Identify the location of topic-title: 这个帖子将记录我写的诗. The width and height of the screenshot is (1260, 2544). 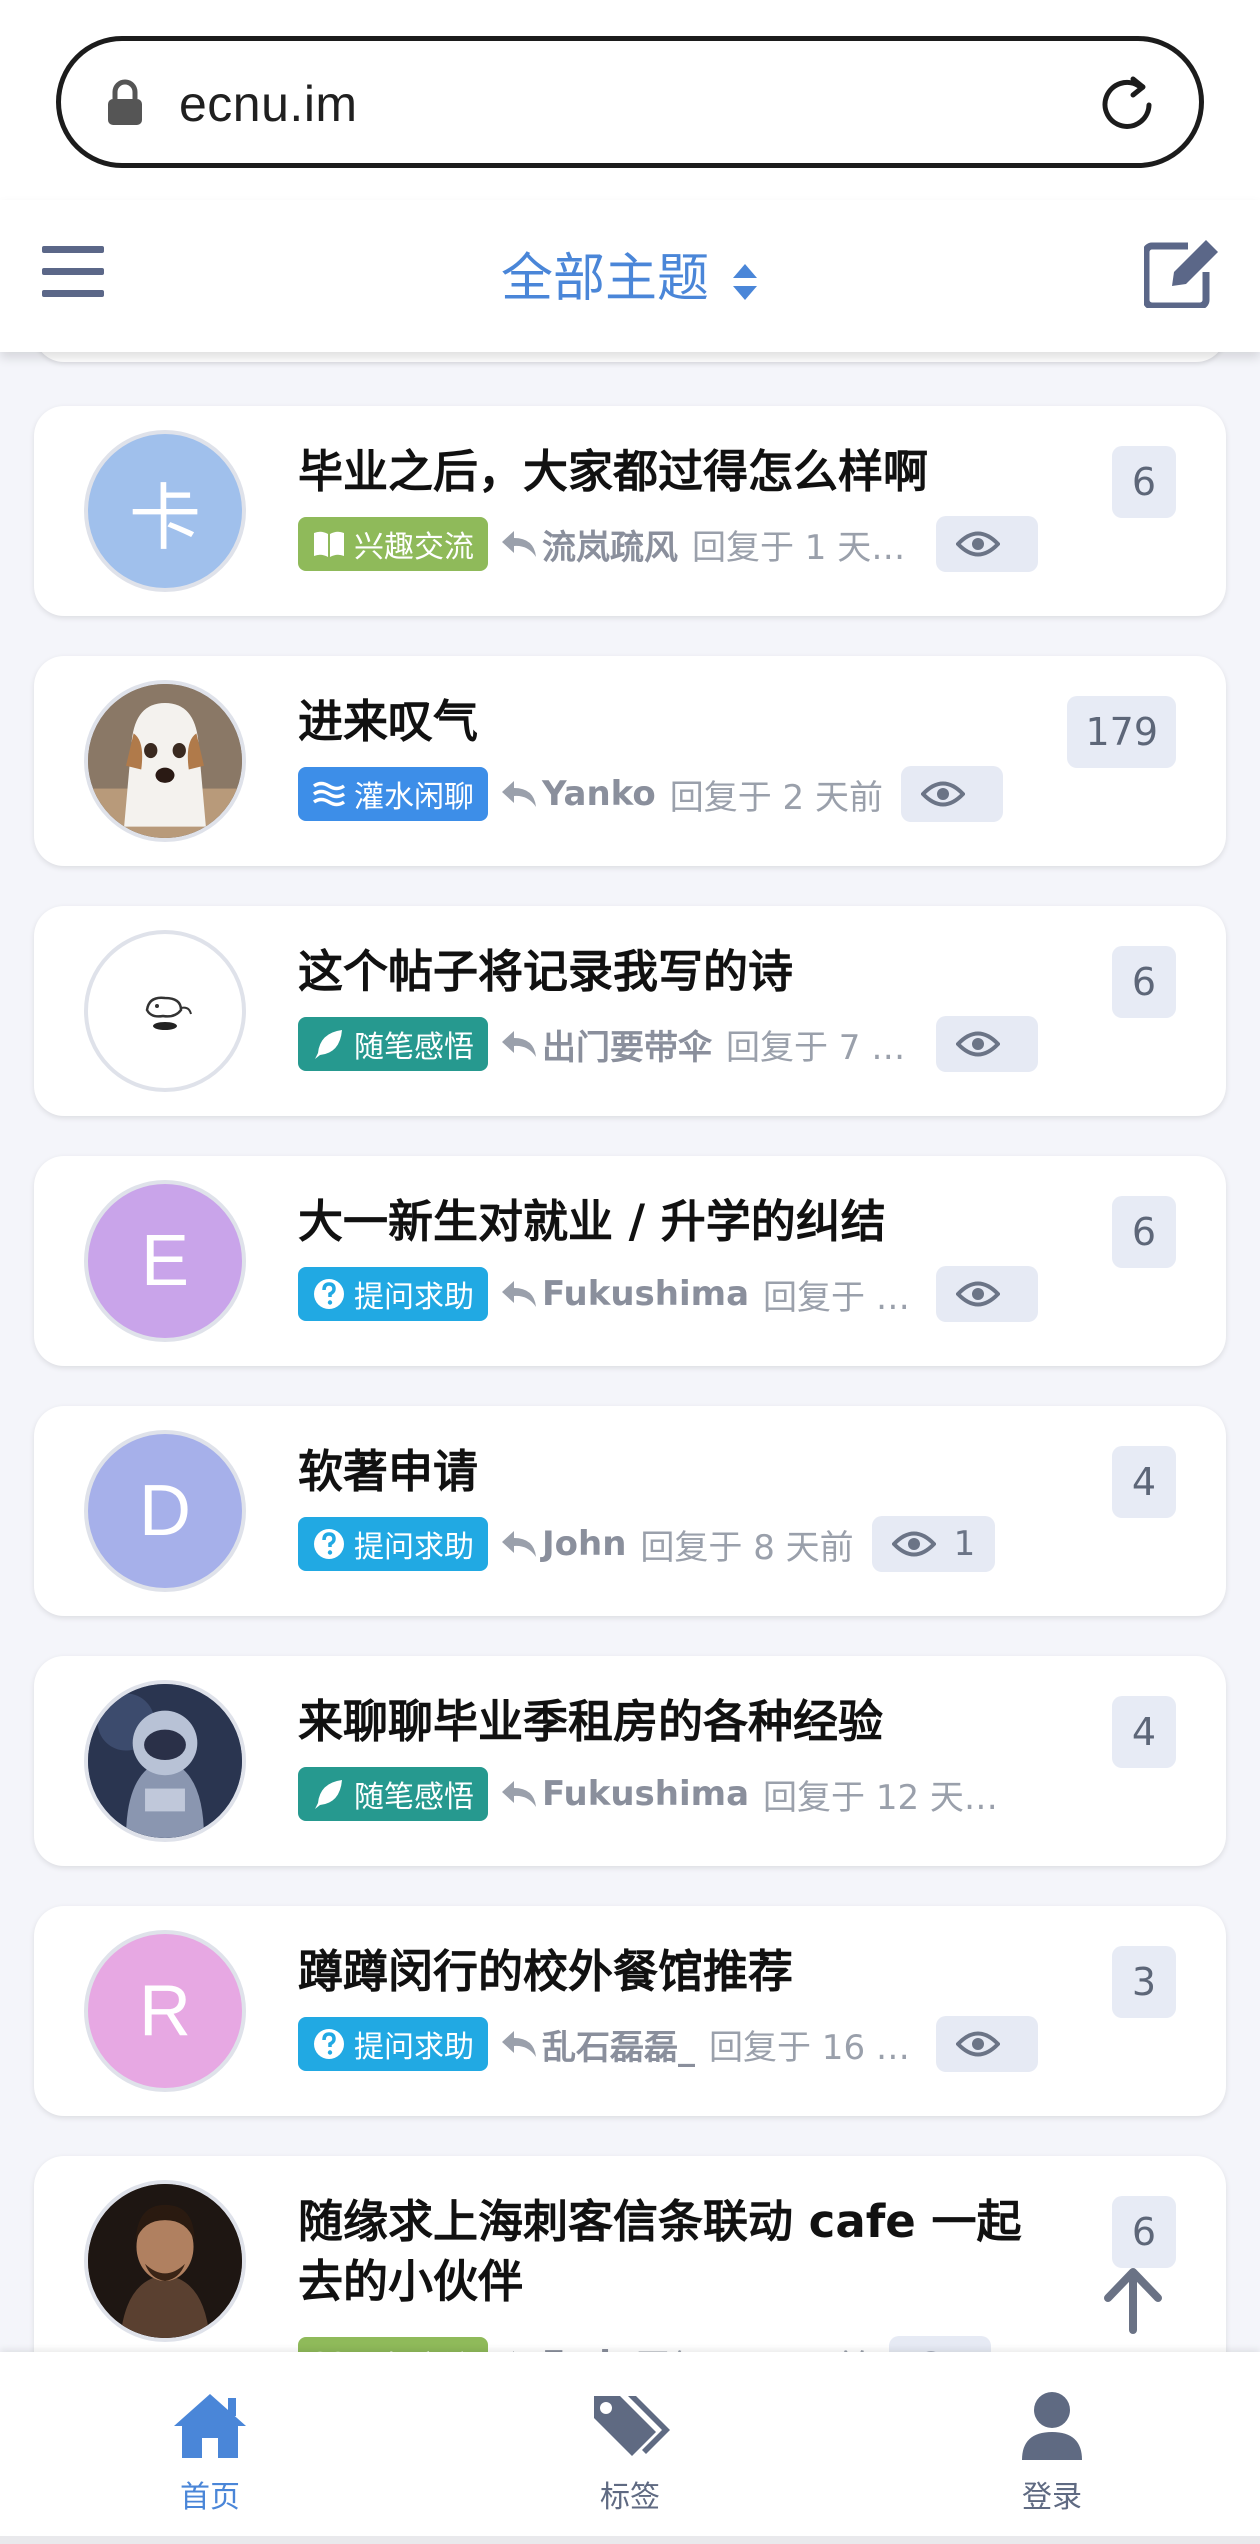
(668, 972).